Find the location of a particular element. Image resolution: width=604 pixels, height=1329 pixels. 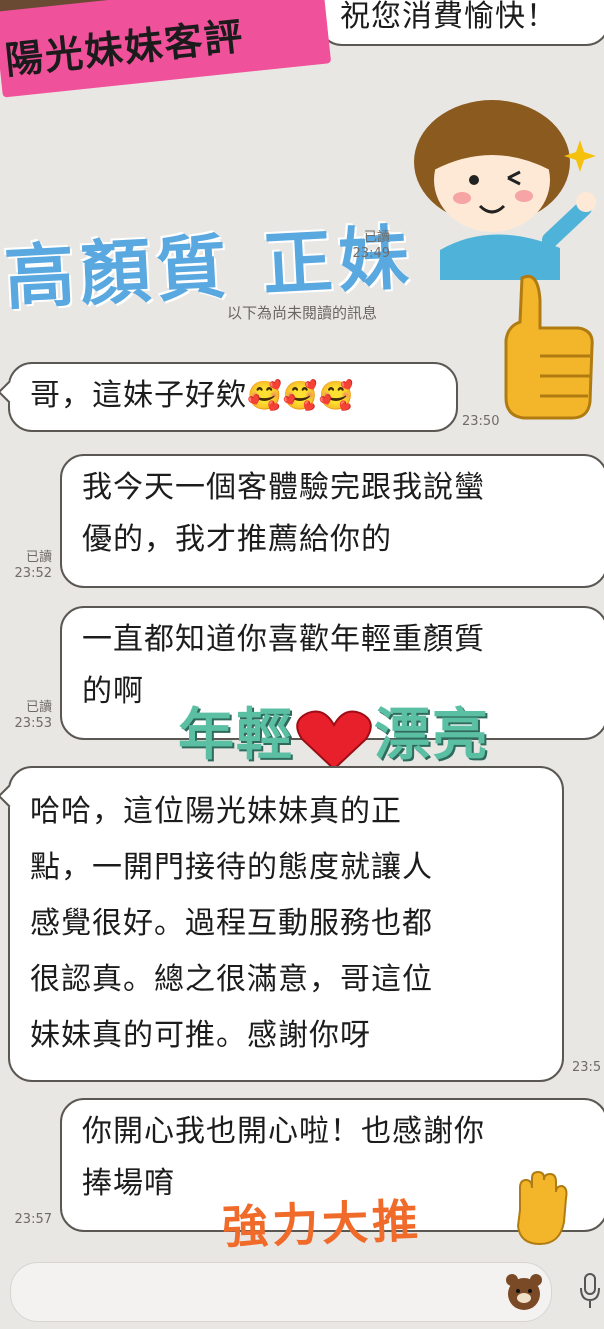

message-time: 23:5 is located at coordinates (587, 1067).